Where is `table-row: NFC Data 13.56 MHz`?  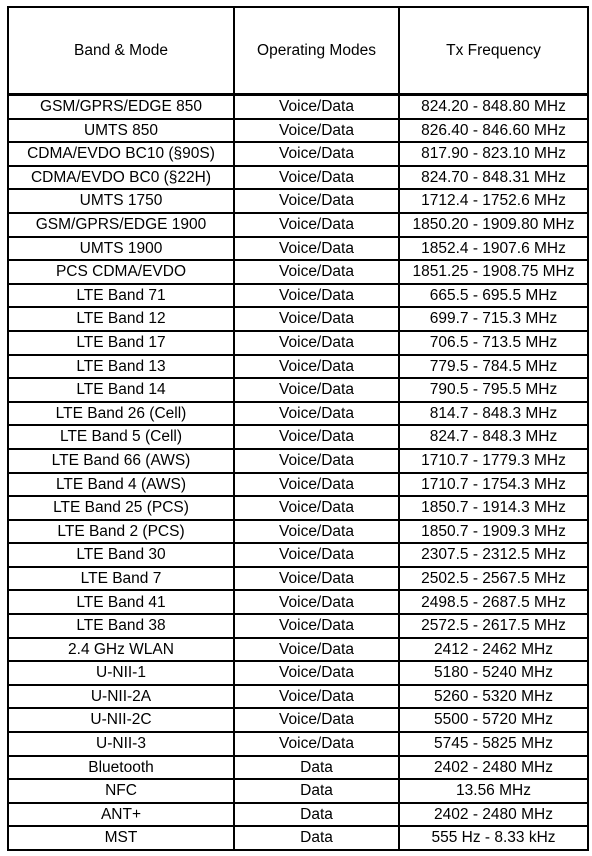
table-row: NFC Data 13.56 MHz is located at coordinates (298, 791).